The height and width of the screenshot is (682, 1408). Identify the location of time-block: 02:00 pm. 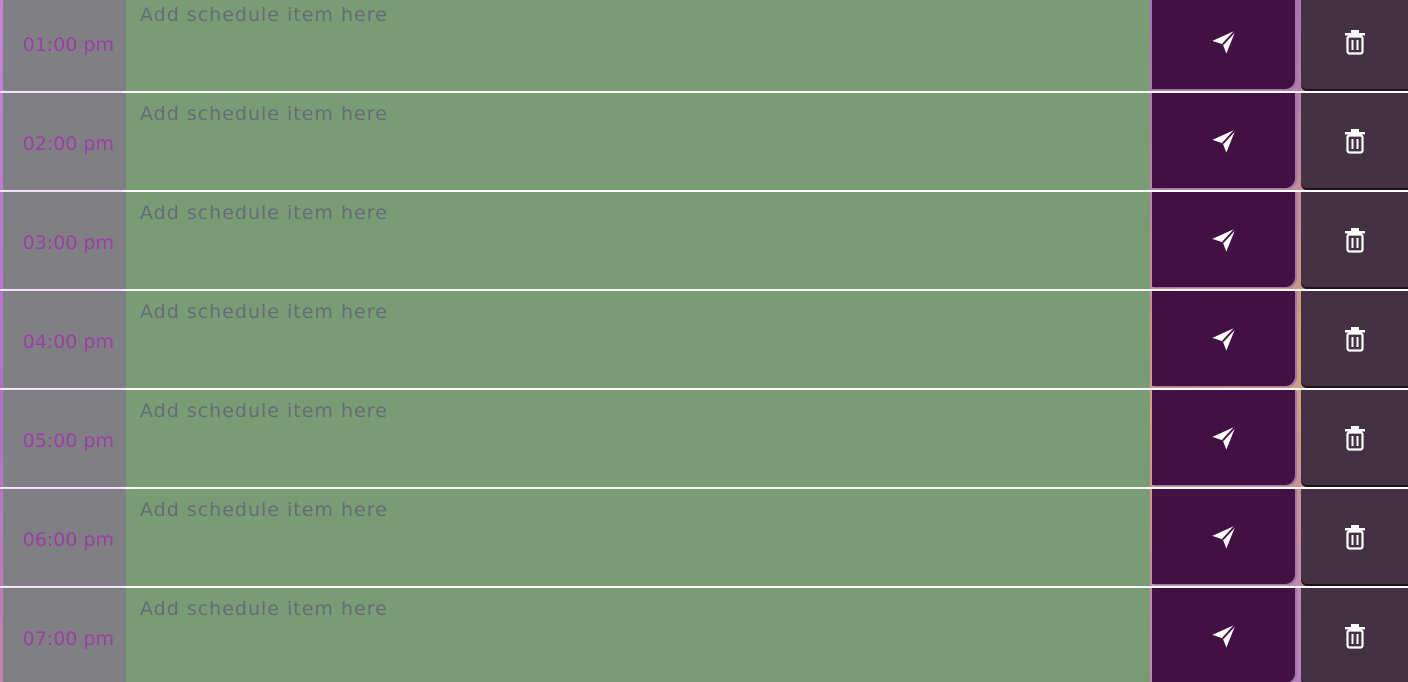
(704, 142).